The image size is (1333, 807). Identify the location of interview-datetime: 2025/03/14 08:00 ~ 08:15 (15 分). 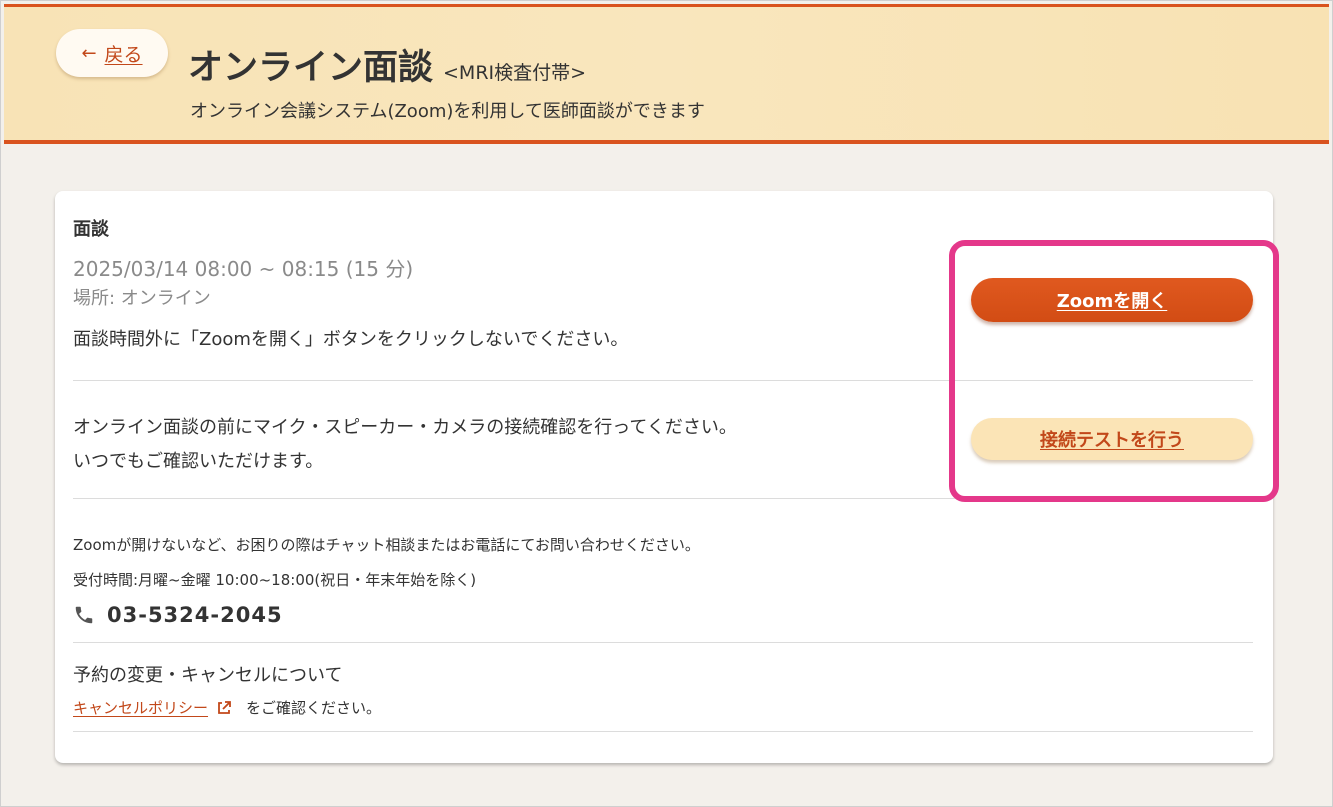
(243, 269).